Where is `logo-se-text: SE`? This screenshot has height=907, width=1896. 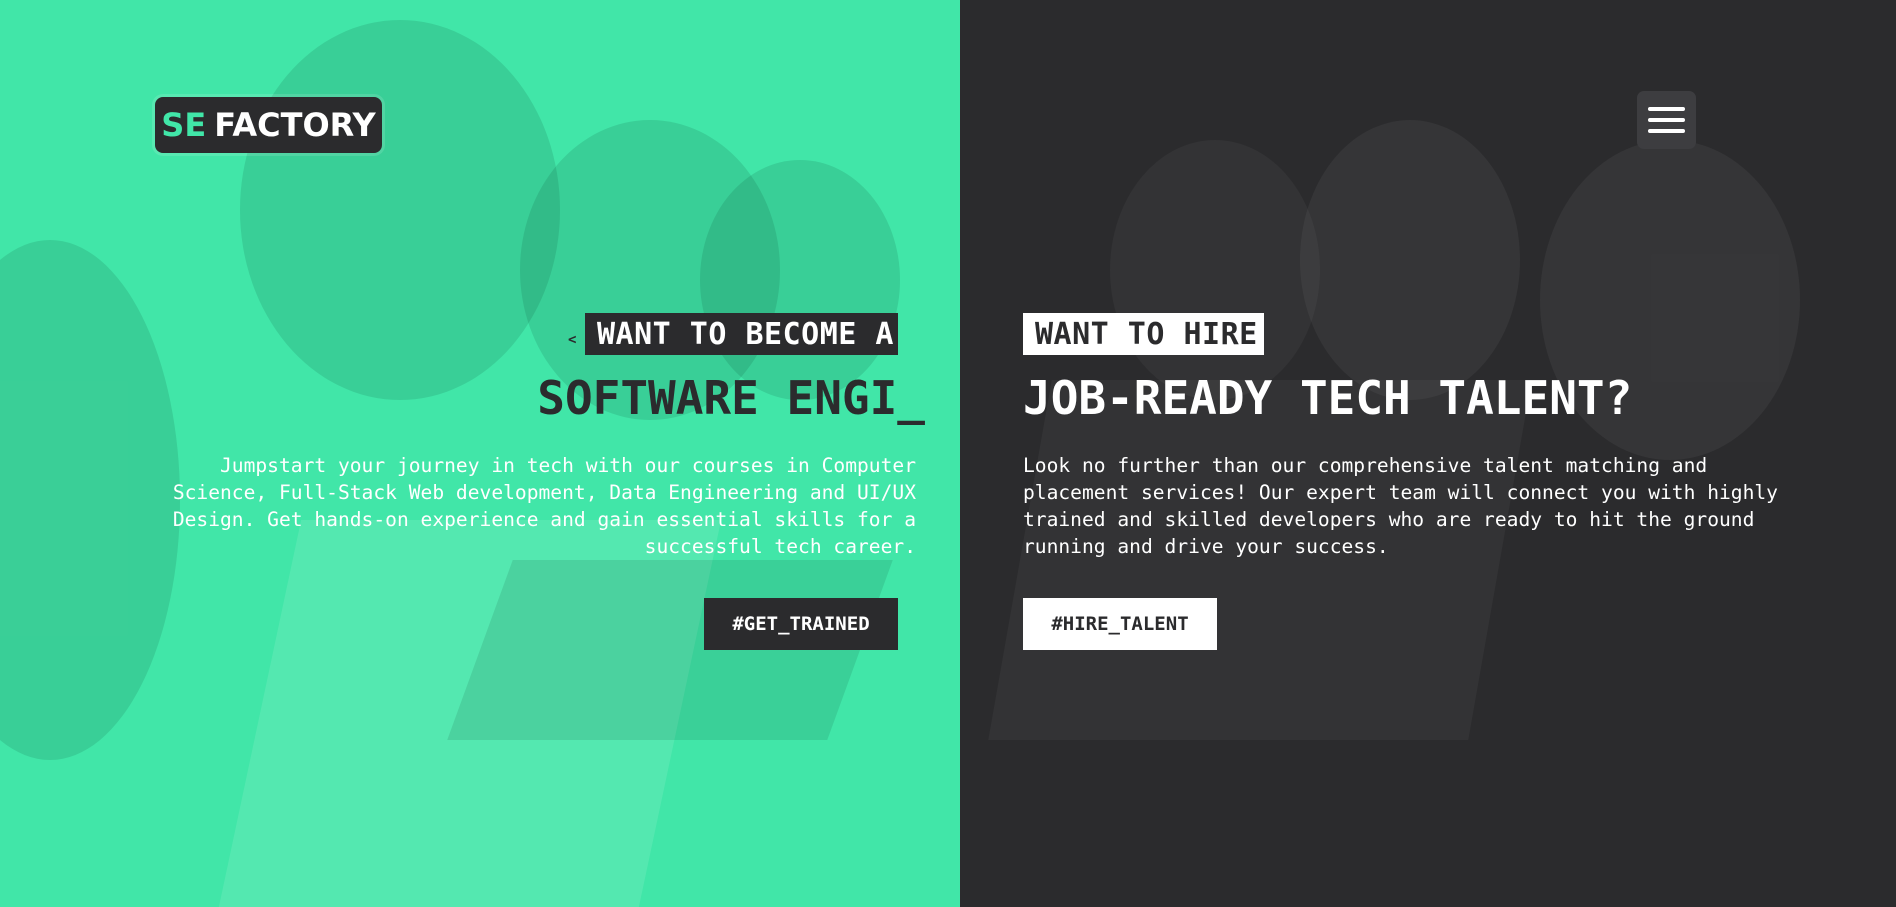
logo-se-text: SE is located at coordinates (184, 125).